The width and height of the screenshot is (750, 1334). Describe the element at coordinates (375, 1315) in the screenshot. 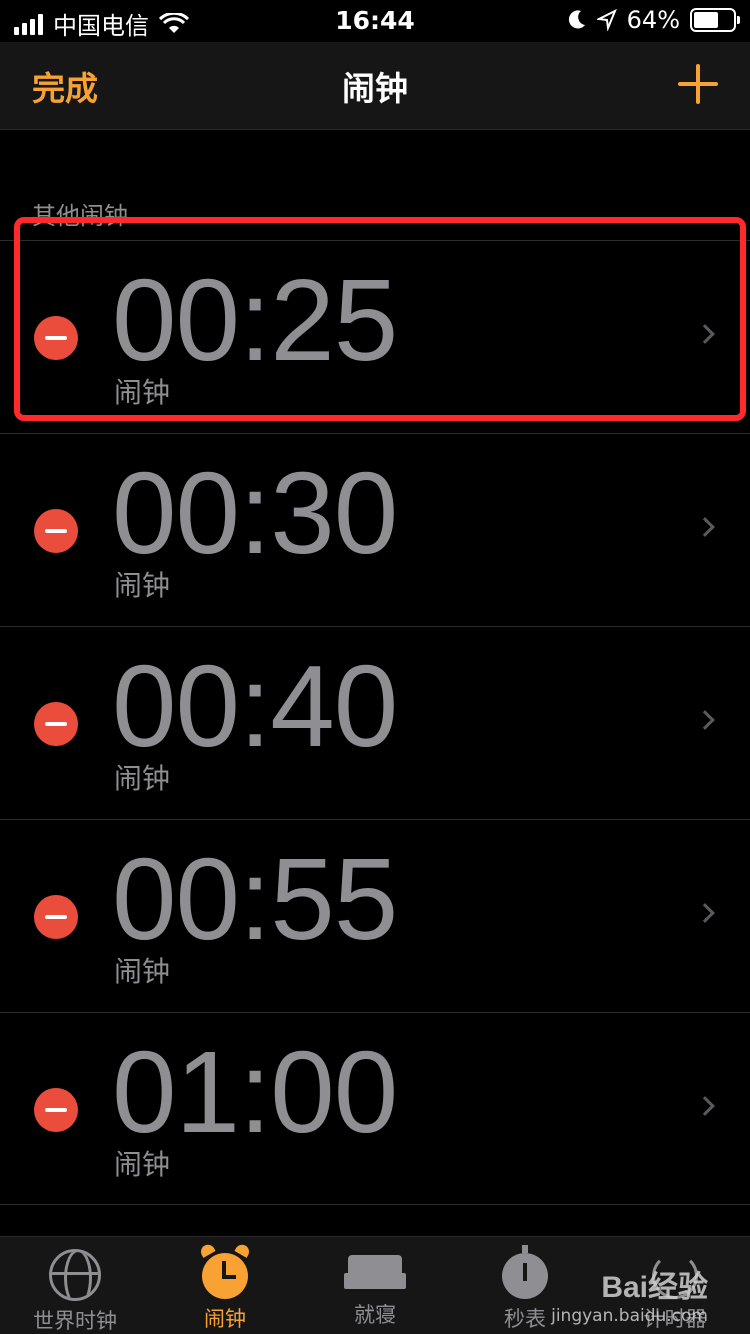

I see `tab-label: 就寝` at that location.